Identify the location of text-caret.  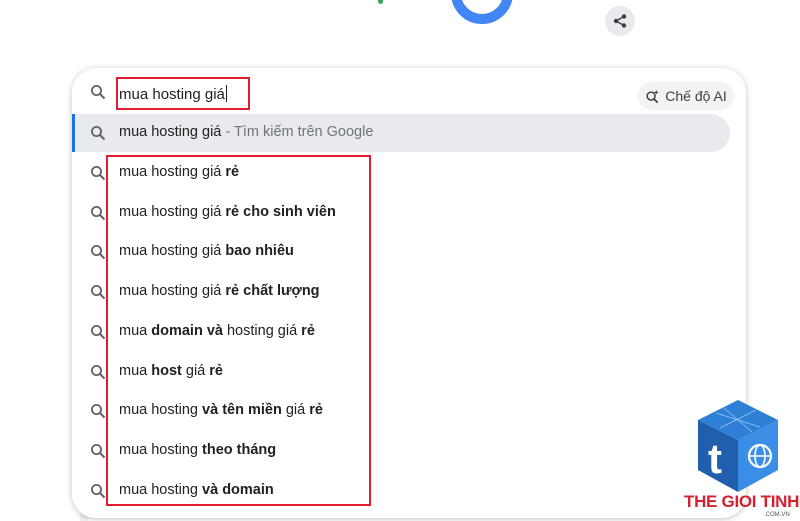
(226, 93).